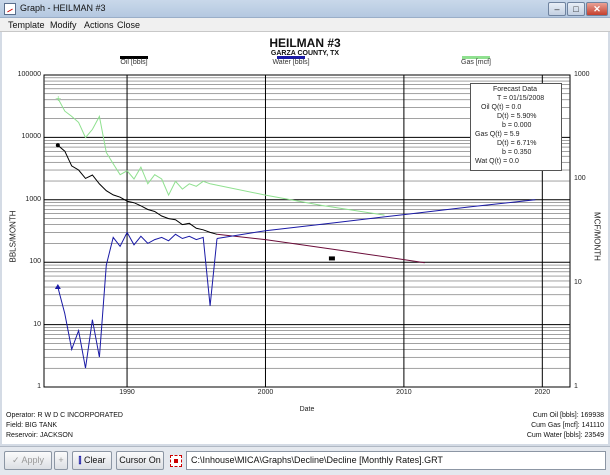 The height and width of the screenshot is (475, 610). Describe the element at coordinates (307, 409) in the screenshot. I see `x-axis-title: Date` at that location.